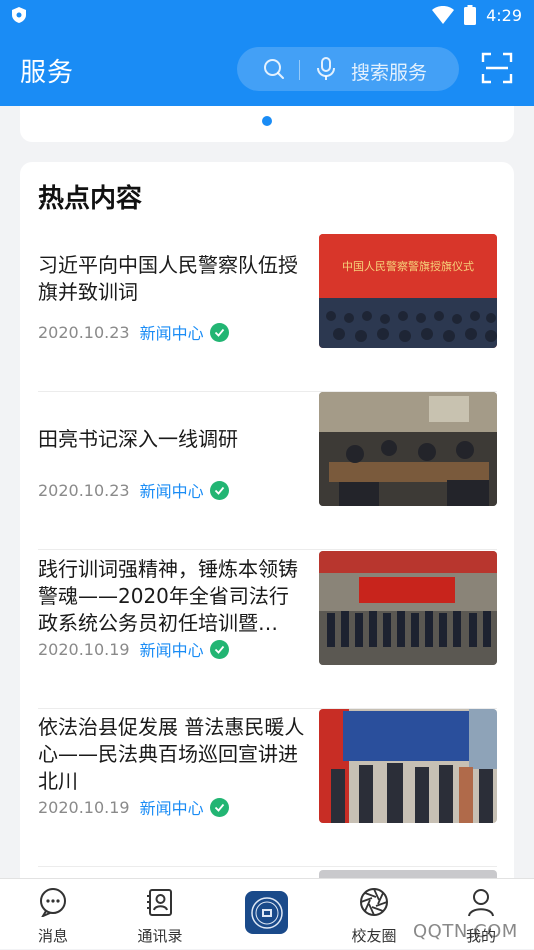 The height and width of the screenshot is (950, 534). What do you see at coordinates (481, 903) in the screenshot?
I see `user-icon` at bounding box center [481, 903].